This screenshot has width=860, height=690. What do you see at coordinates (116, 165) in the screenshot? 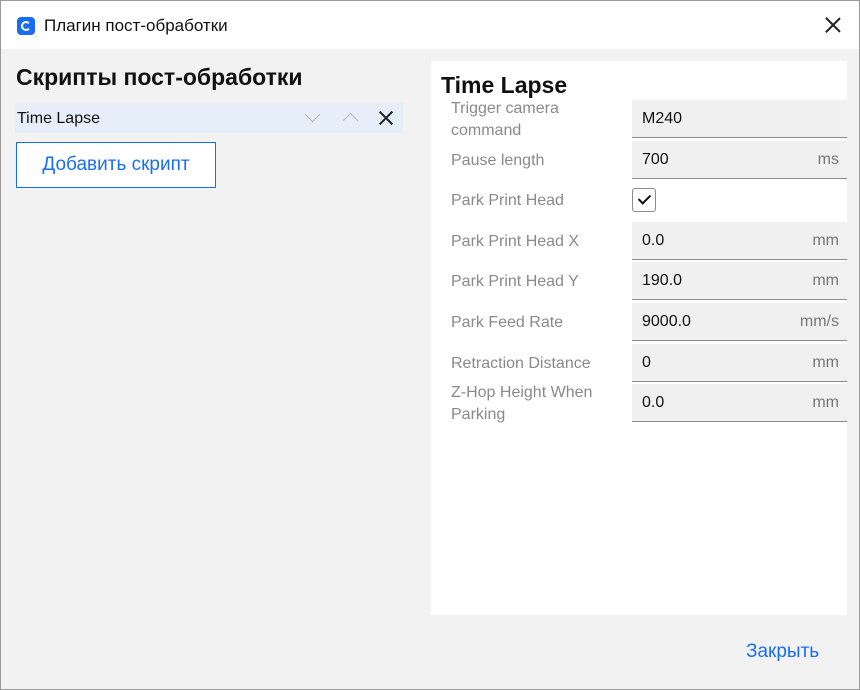
I see `add-script-button: Добавить скрипт` at bounding box center [116, 165].